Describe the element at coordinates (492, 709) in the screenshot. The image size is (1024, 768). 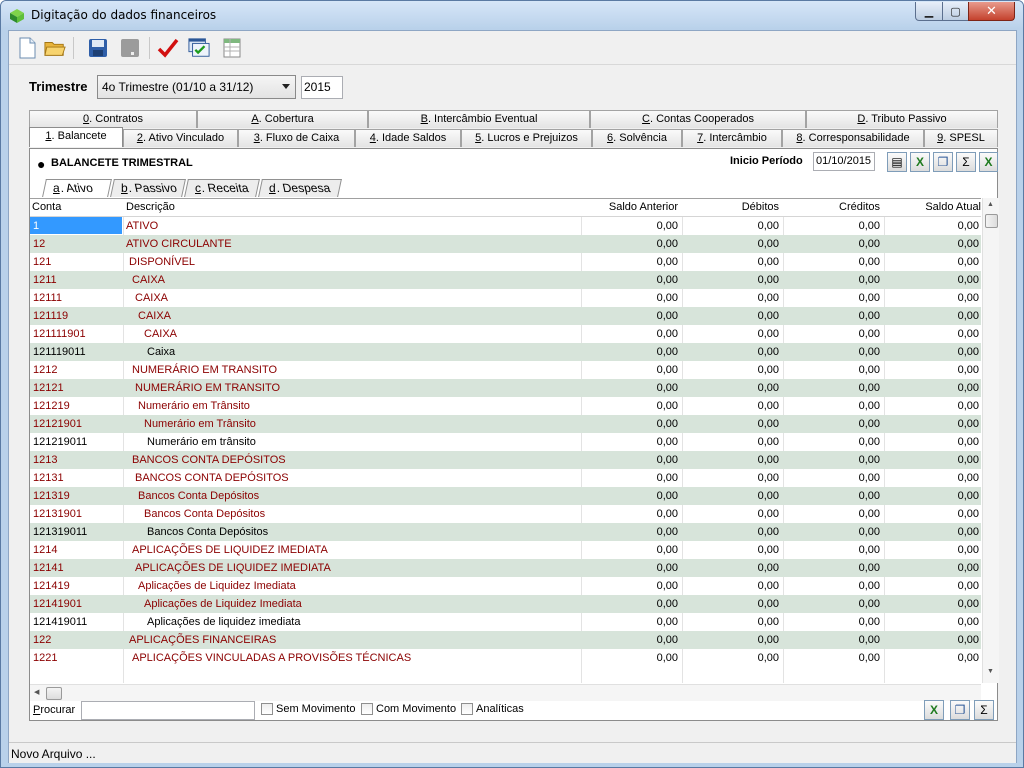
I see `analiticas-checkbox: Analíticas` at that location.